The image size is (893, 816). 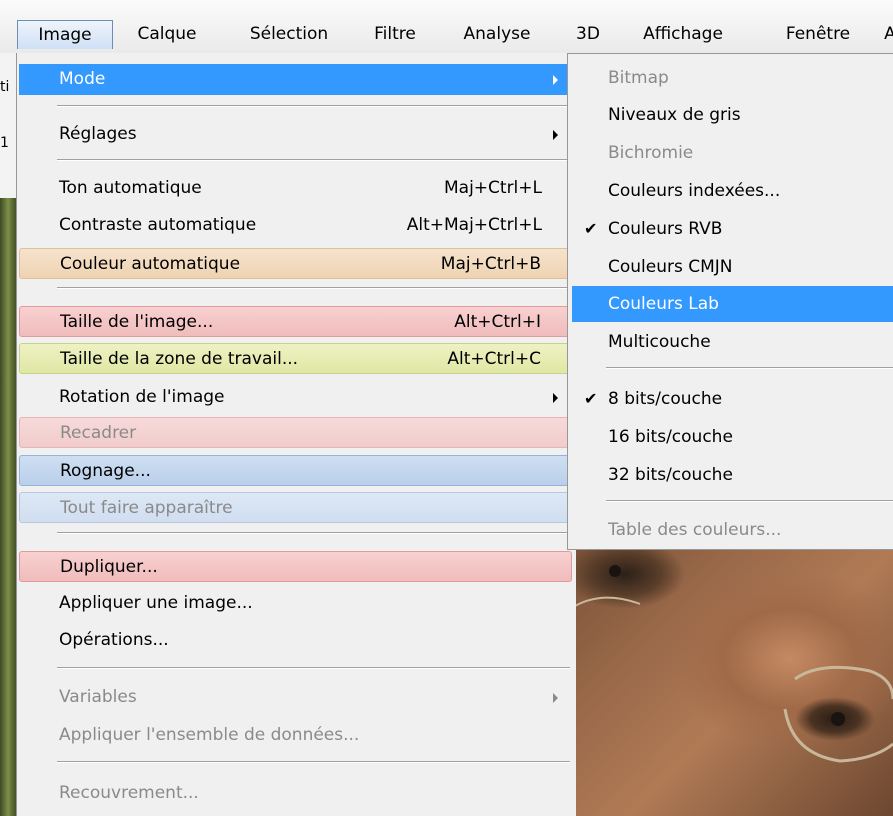 I want to click on menu-item-variables: Variables, so click(x=295, y=697).